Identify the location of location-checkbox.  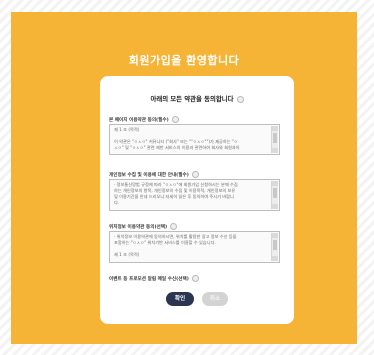
(174, 226).